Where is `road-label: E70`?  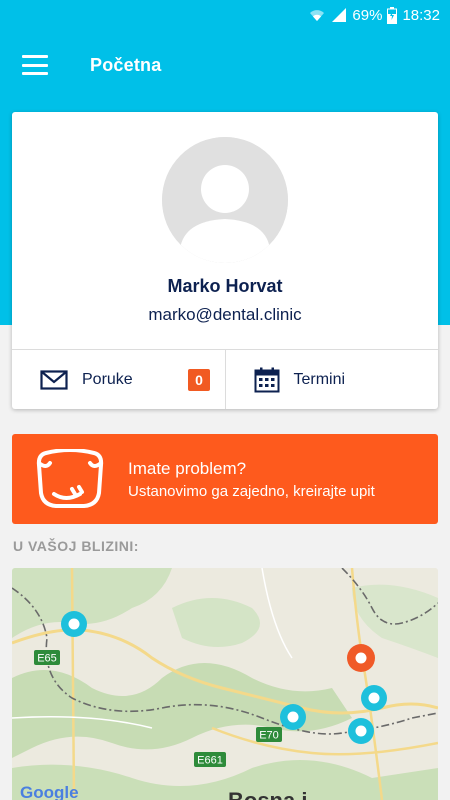
road-label: E70 is located at coordinates (269, 736).